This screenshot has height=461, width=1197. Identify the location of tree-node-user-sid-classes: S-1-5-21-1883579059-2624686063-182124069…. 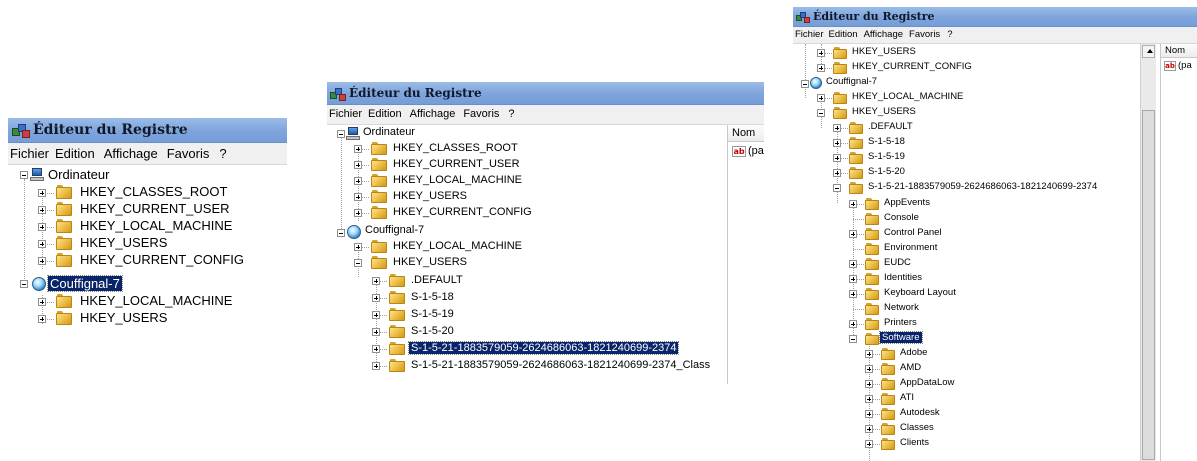
(560, 365).